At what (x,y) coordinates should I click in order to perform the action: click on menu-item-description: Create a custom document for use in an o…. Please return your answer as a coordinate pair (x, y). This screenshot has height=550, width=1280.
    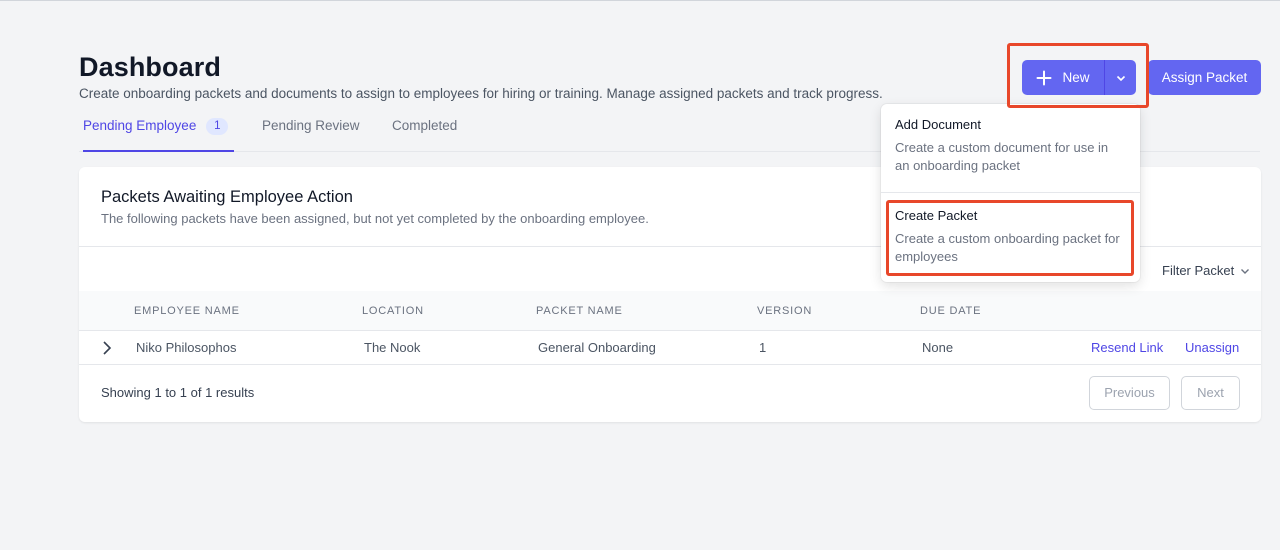
    Looking at the image, I should click on (1002, 156).